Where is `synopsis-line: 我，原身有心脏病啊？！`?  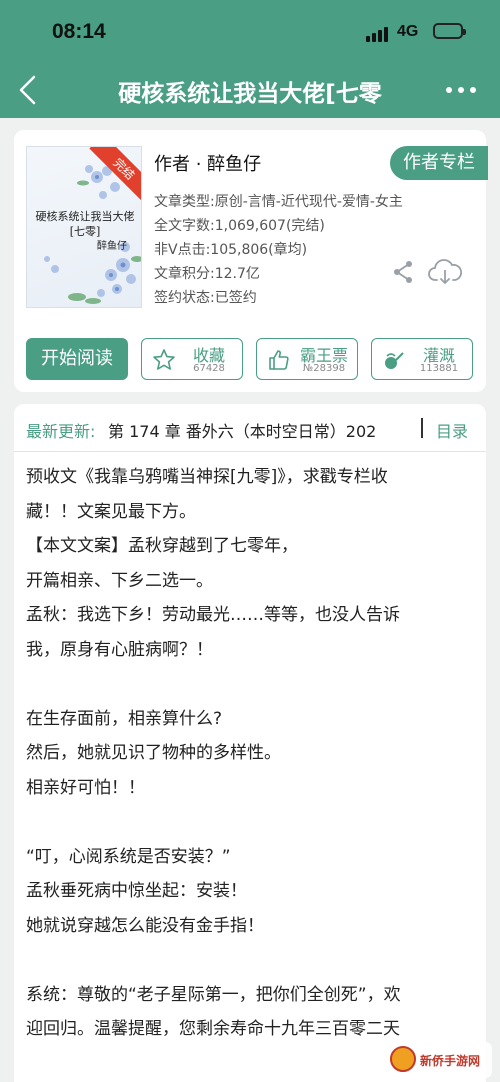
synopsis-line: 我，原身有心脏病啊？！ is located at coordinates (119, 649).